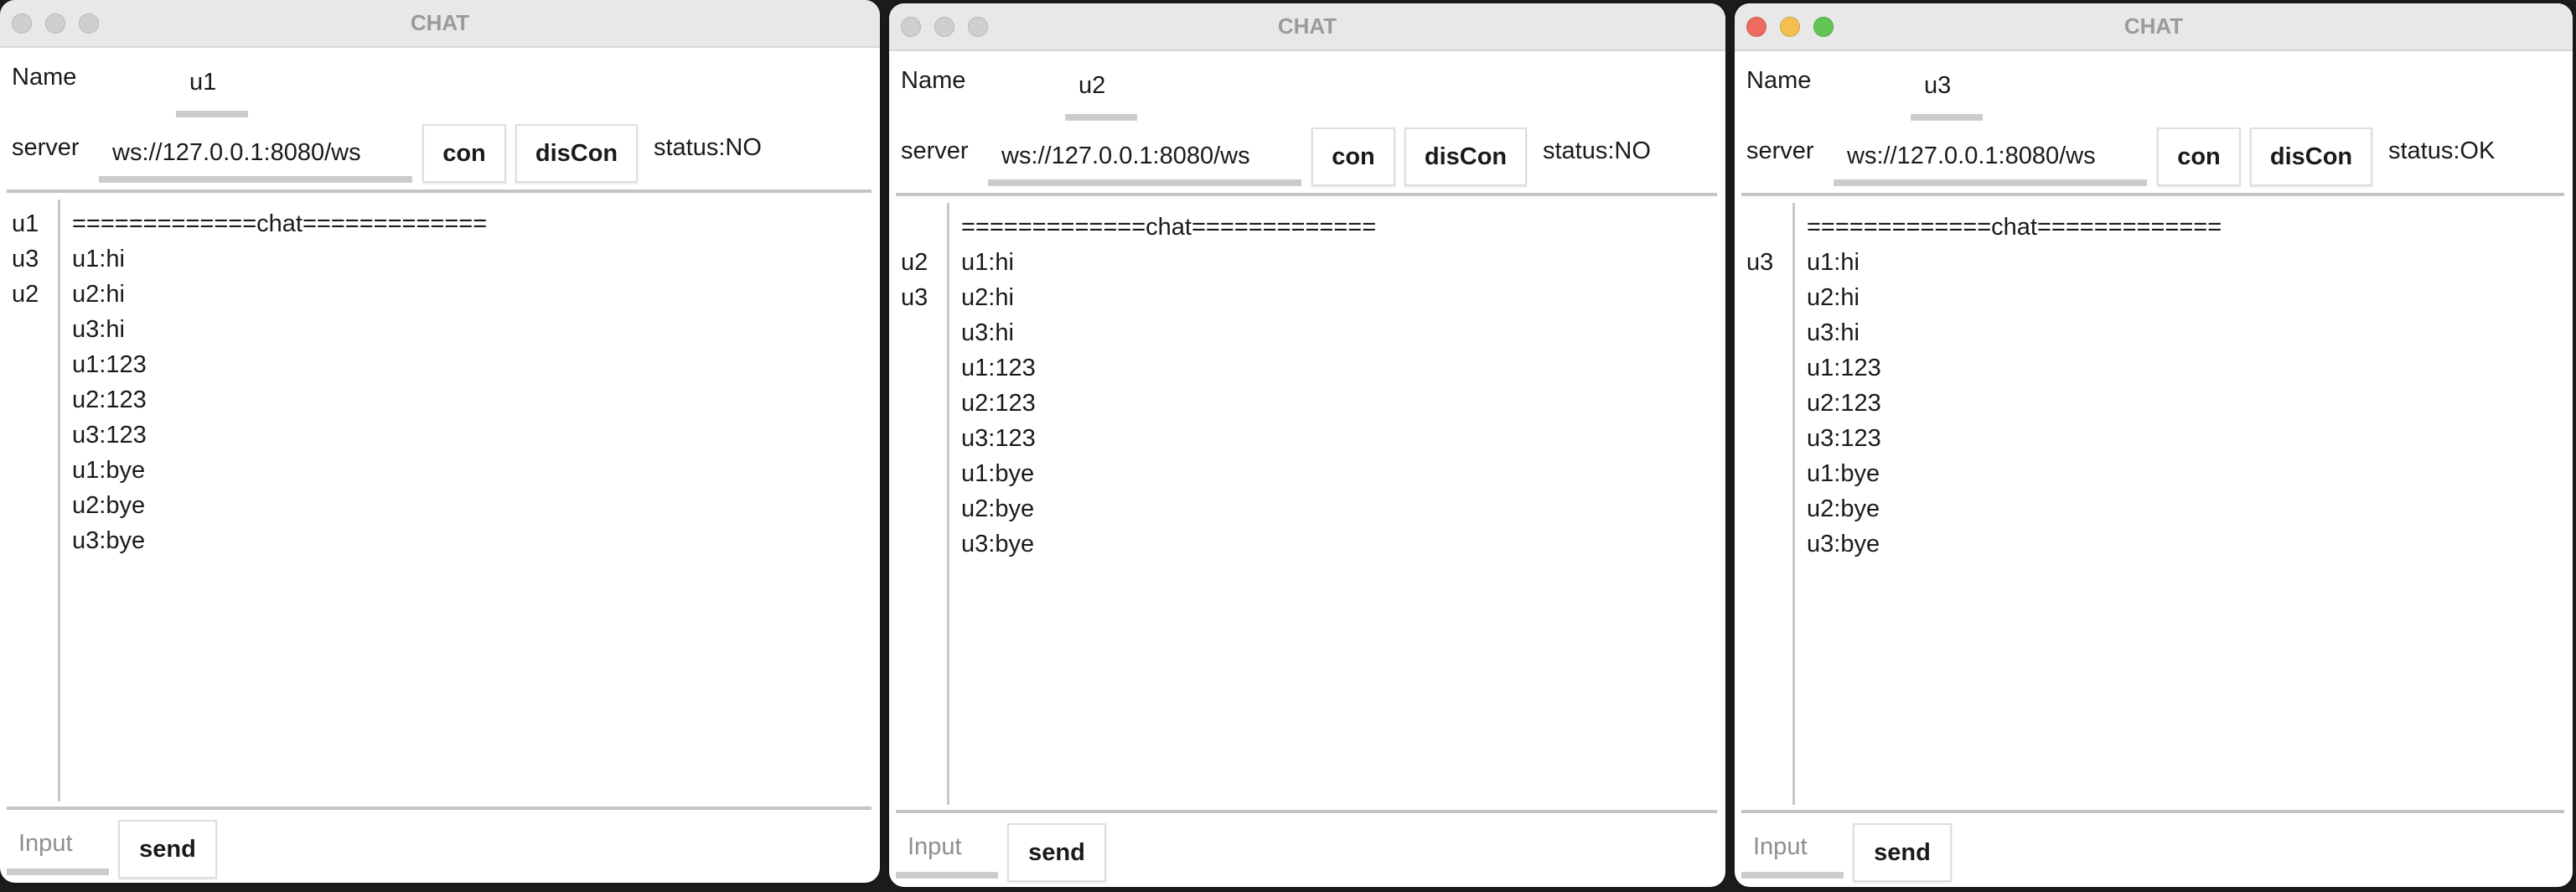  I want to click on name-value: u1, so click(203, 82).